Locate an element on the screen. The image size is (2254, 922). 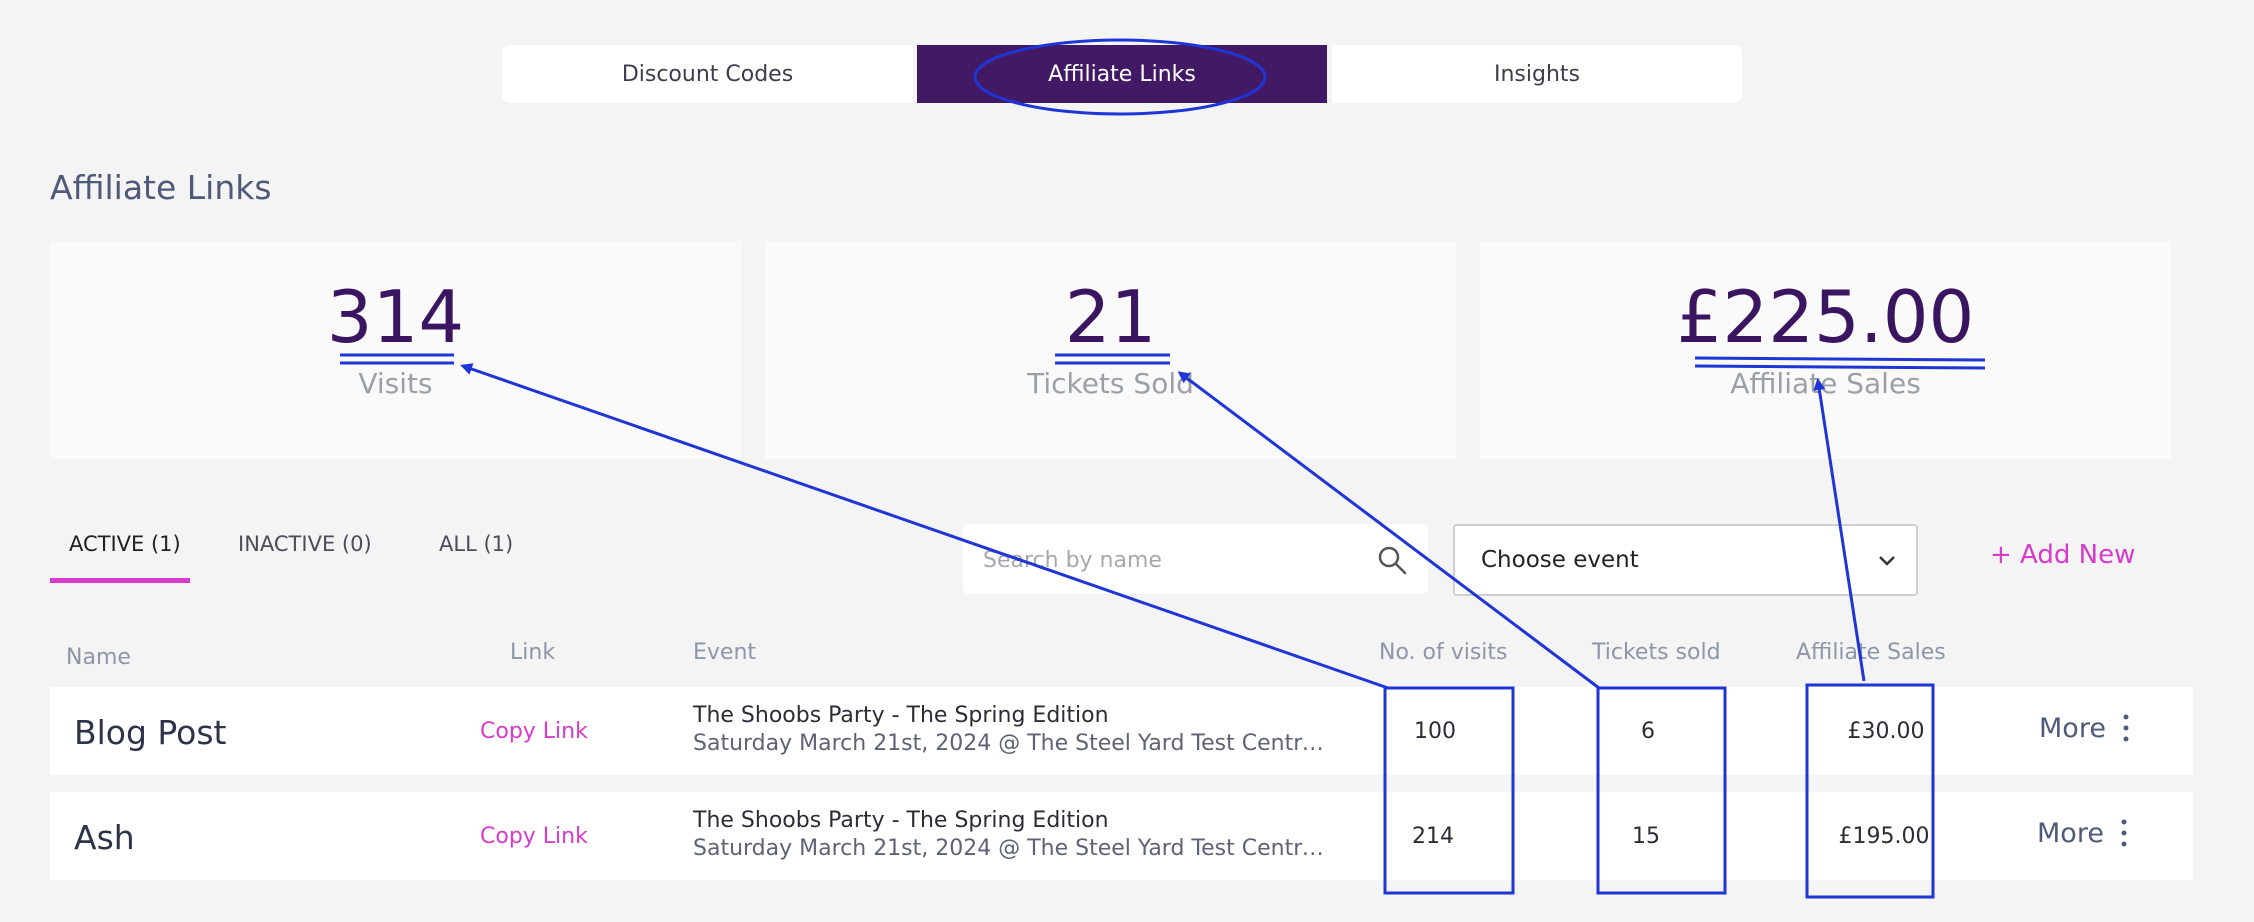
stat-label-affiliate-sales: Affiliate Sales is located at coordinates (1825, 383).